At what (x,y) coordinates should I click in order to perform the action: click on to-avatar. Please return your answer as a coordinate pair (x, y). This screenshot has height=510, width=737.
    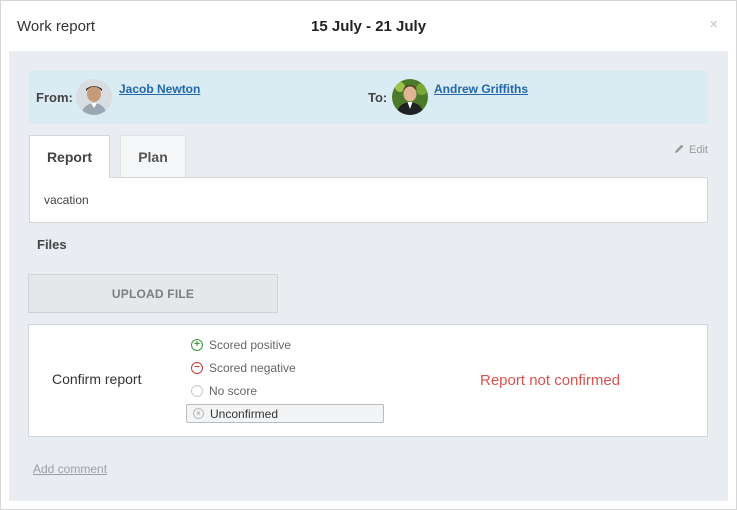
    Looking at the image, I should click on (410, 97).